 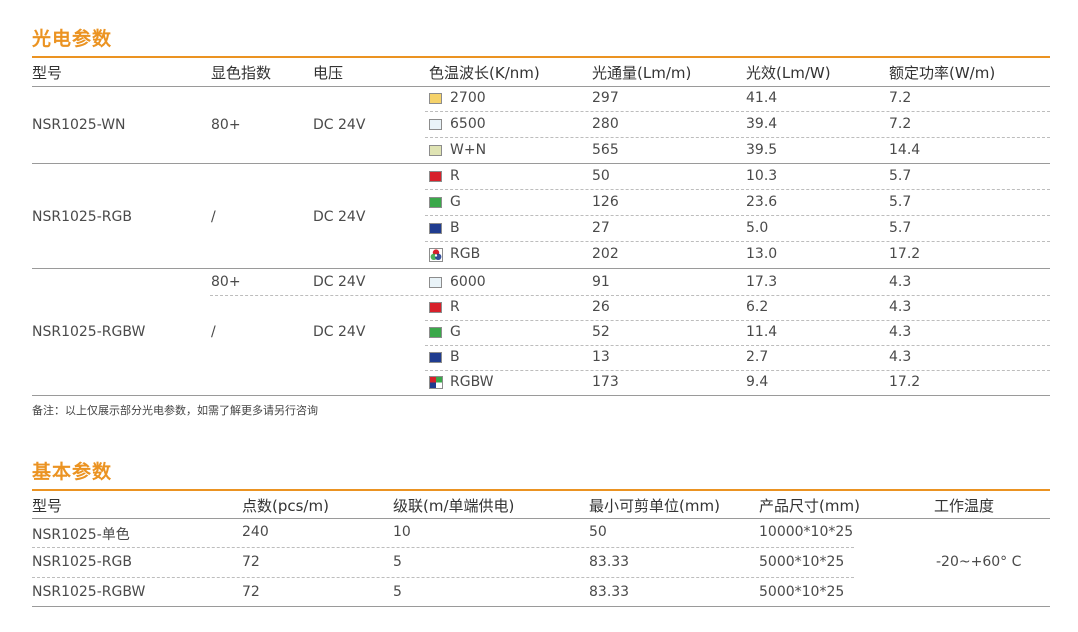 I want to click on photo-section-title: 光电参数, so click(x=72, y=39).